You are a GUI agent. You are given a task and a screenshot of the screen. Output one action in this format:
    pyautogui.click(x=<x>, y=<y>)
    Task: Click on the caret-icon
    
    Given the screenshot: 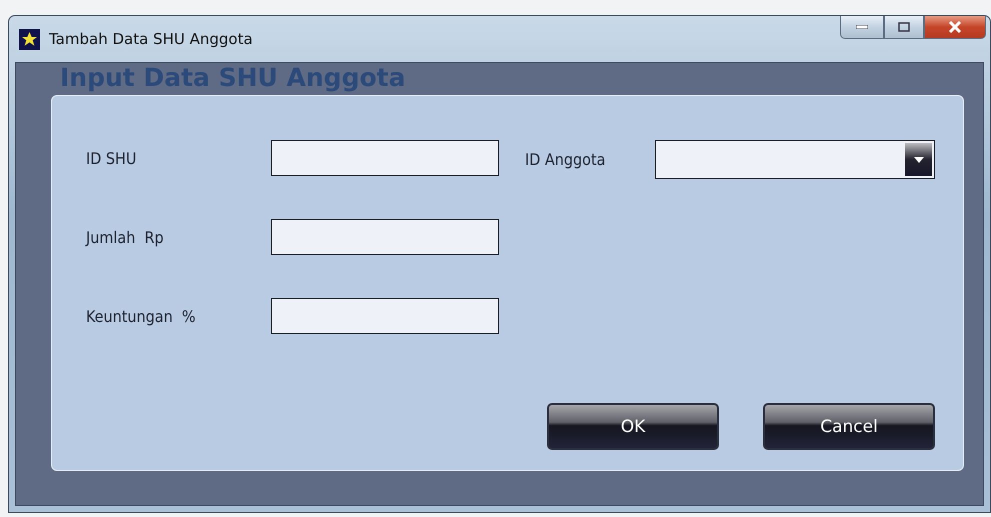 What is the action you would take?
    pyautogui.click(x=919, y=159)
    